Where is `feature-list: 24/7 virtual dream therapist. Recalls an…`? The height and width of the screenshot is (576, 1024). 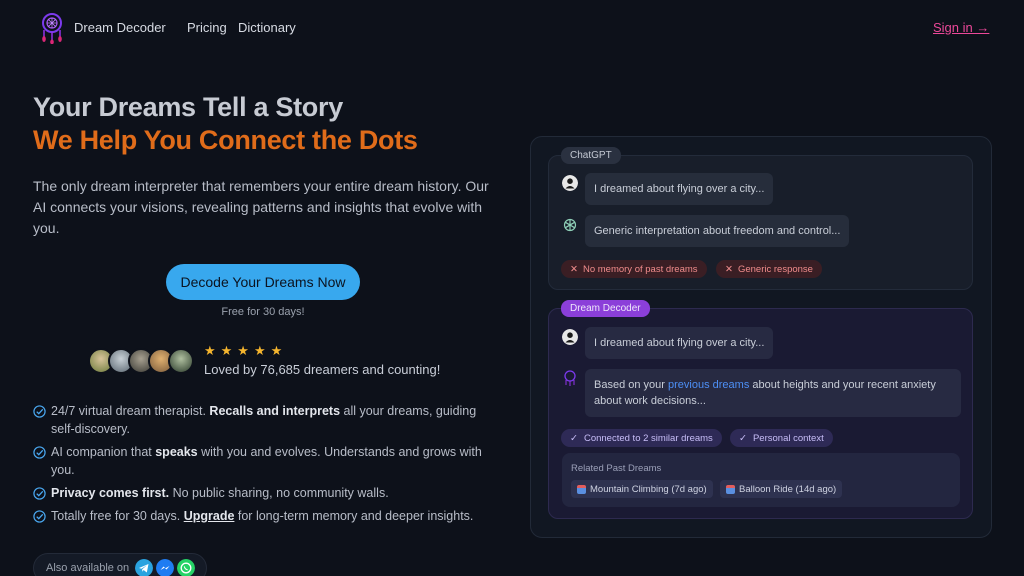 feature-list: 24/7 virtual dream therapist. Recalls an… is located at coordinates (268, 466).